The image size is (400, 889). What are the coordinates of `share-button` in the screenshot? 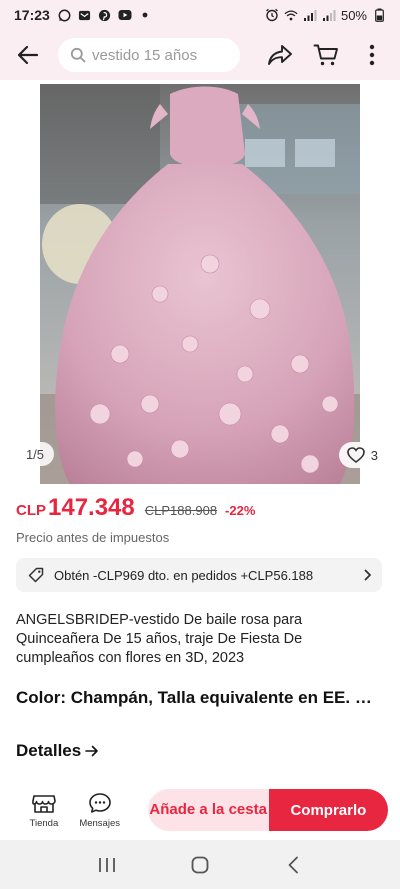 It's located at (280, 55).